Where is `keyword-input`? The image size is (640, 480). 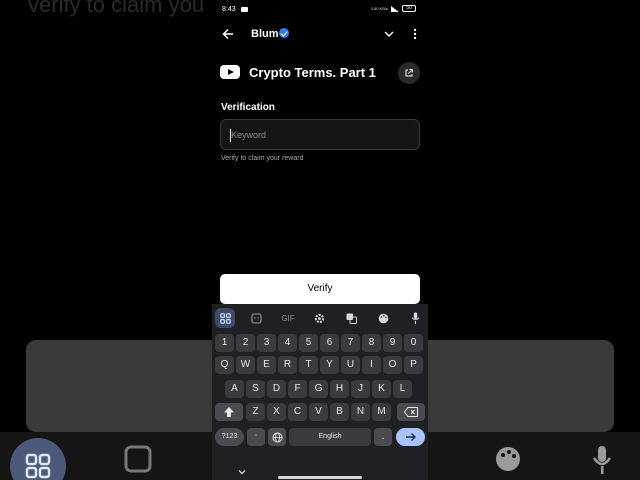 keyword-input is located at coordinates (320, 134).